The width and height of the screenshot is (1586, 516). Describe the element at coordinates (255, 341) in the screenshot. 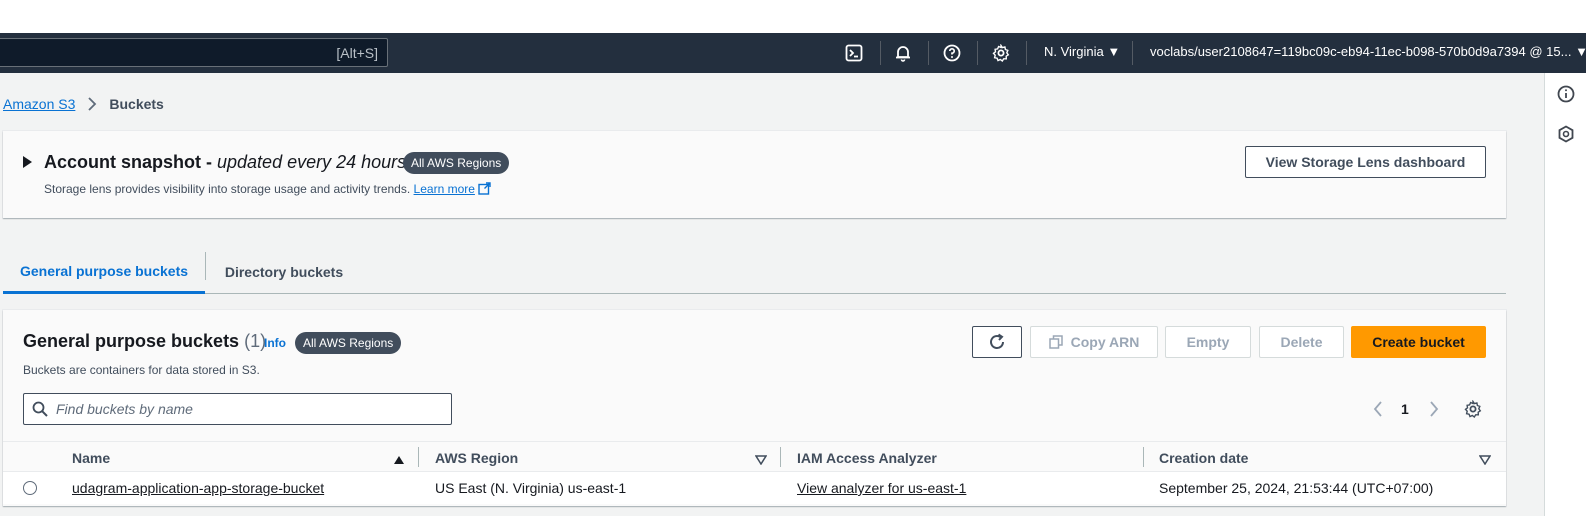

I see `bucket-count: (1)` at that location.